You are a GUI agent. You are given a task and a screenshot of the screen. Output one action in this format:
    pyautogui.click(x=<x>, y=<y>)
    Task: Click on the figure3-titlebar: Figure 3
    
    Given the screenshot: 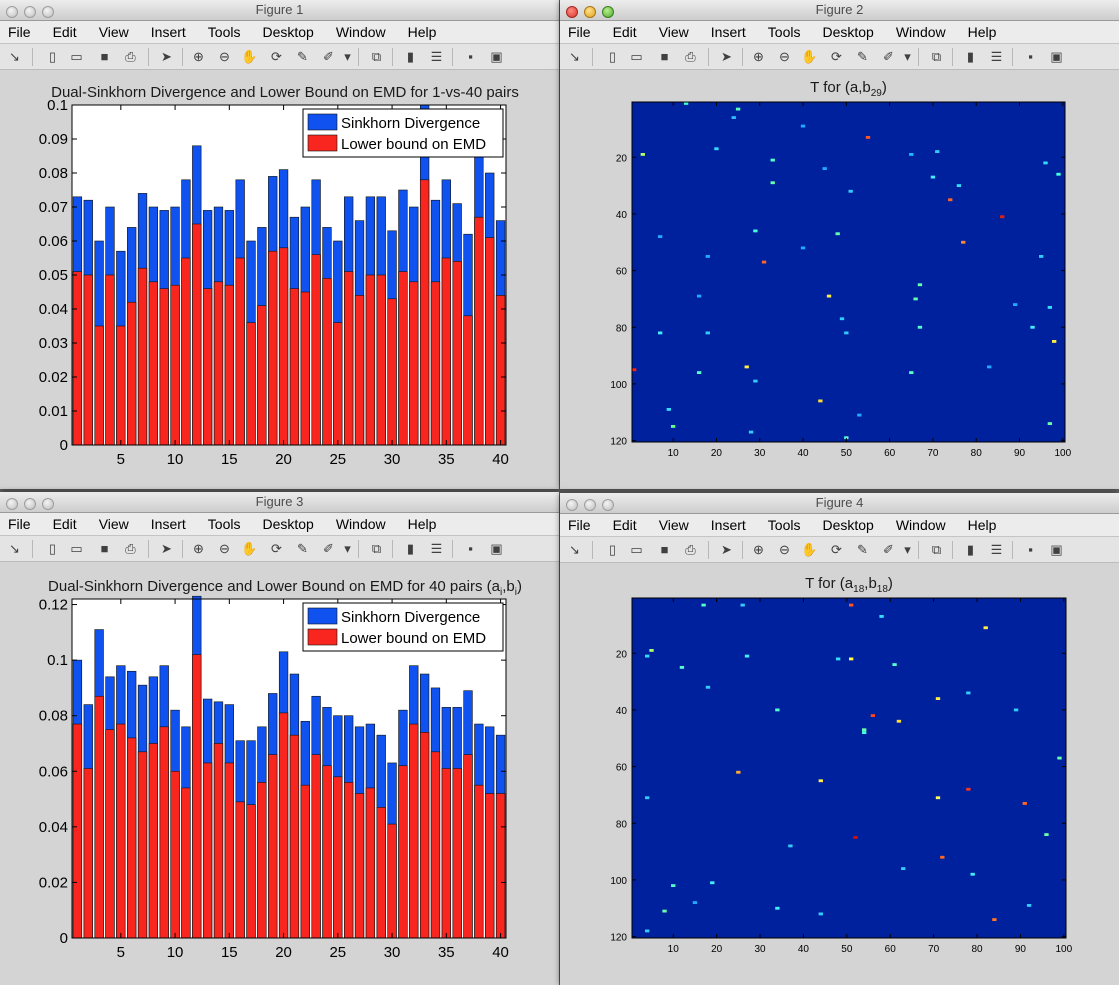 What is the action you would take?
    pyautogui.click(x=279, y=502)
    